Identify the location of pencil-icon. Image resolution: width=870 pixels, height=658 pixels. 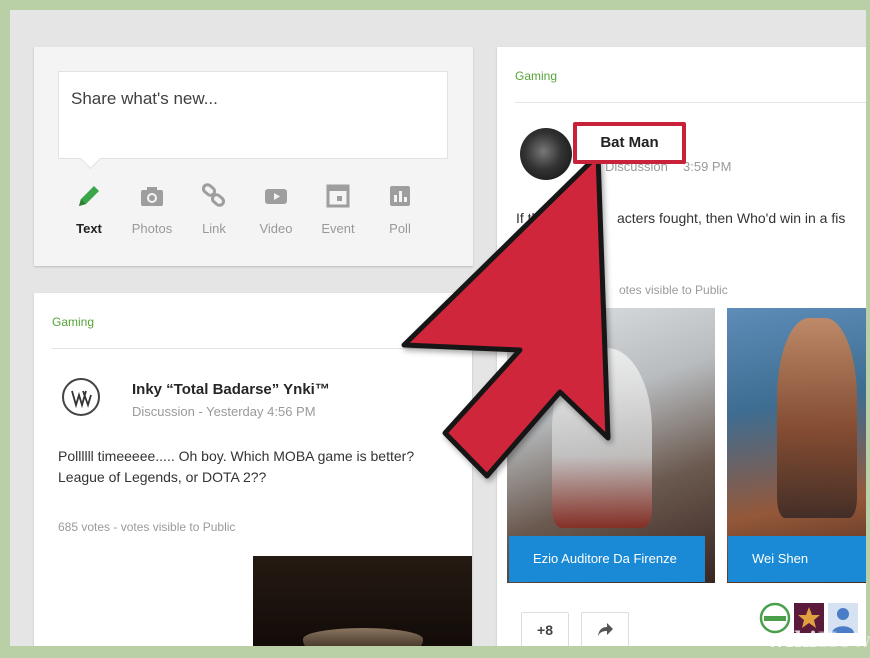
(89, 196).